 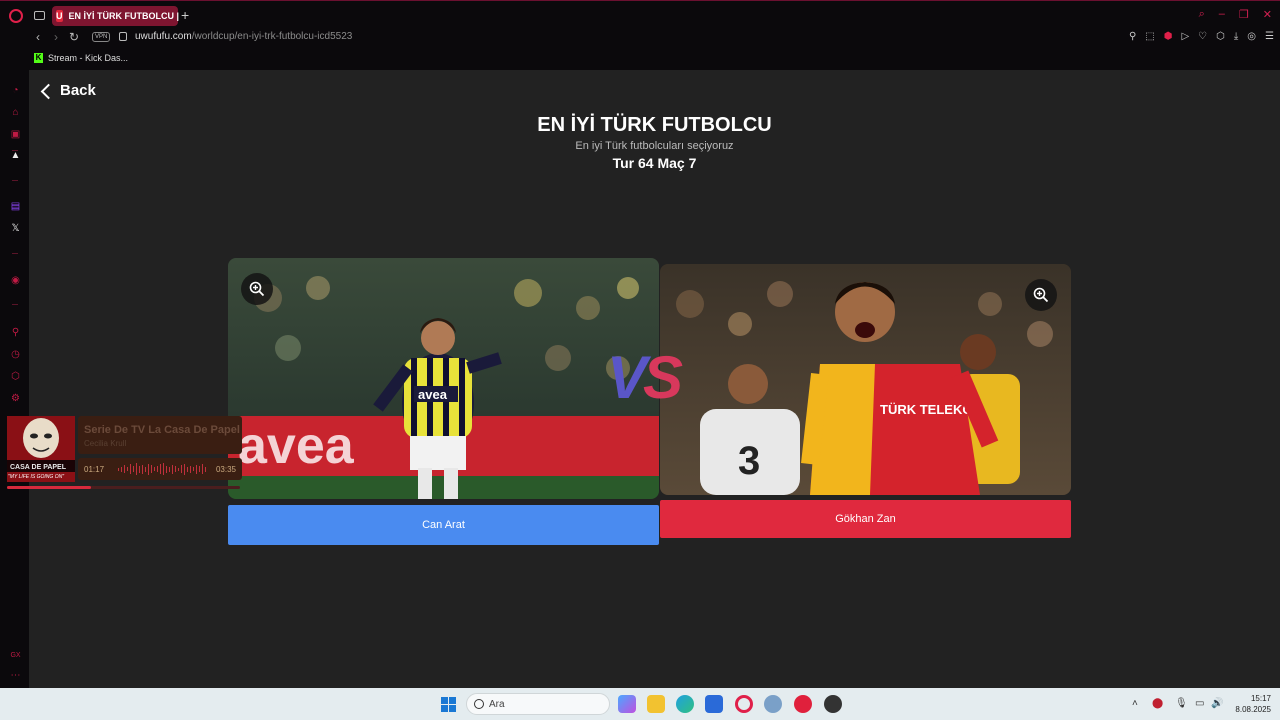 What do you see at coordinates (15, 134) in the screenshot?
I see `messenger-icon: ▣` at bounding box center [15, 134].